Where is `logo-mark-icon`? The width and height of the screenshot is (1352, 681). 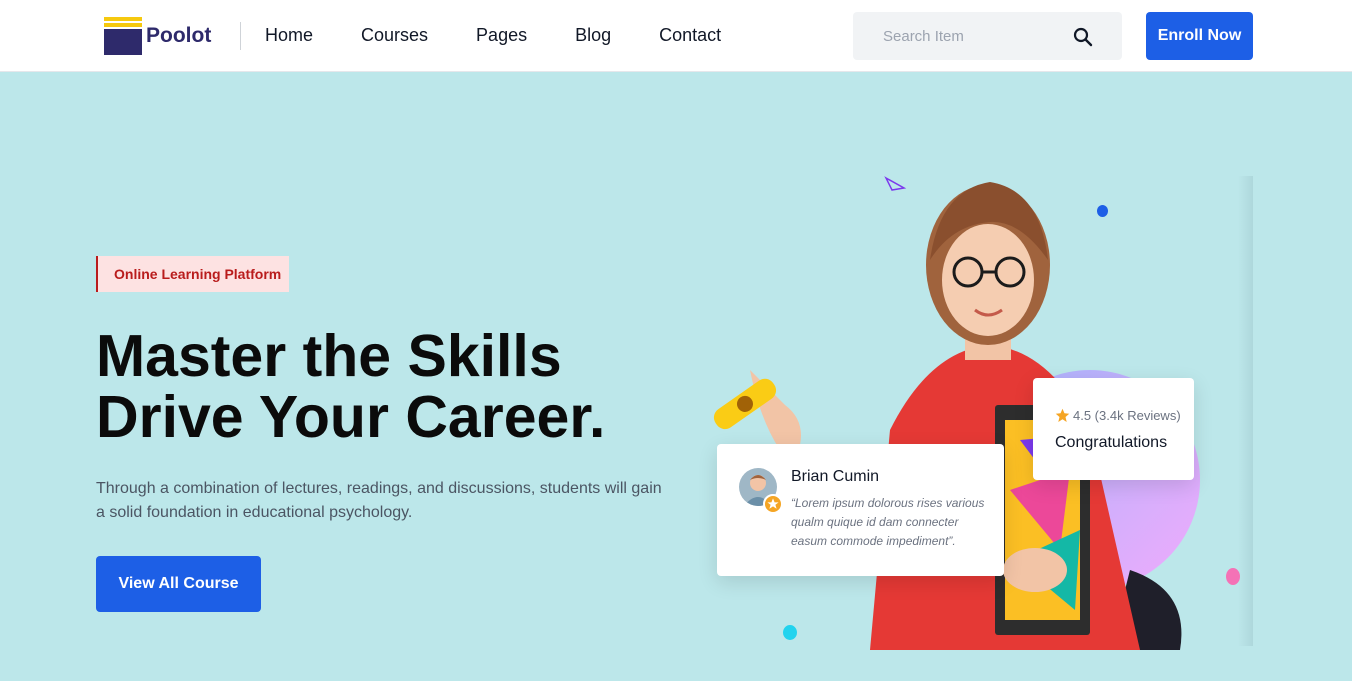
logo-mark-icon is located at coordinates (123, 36).